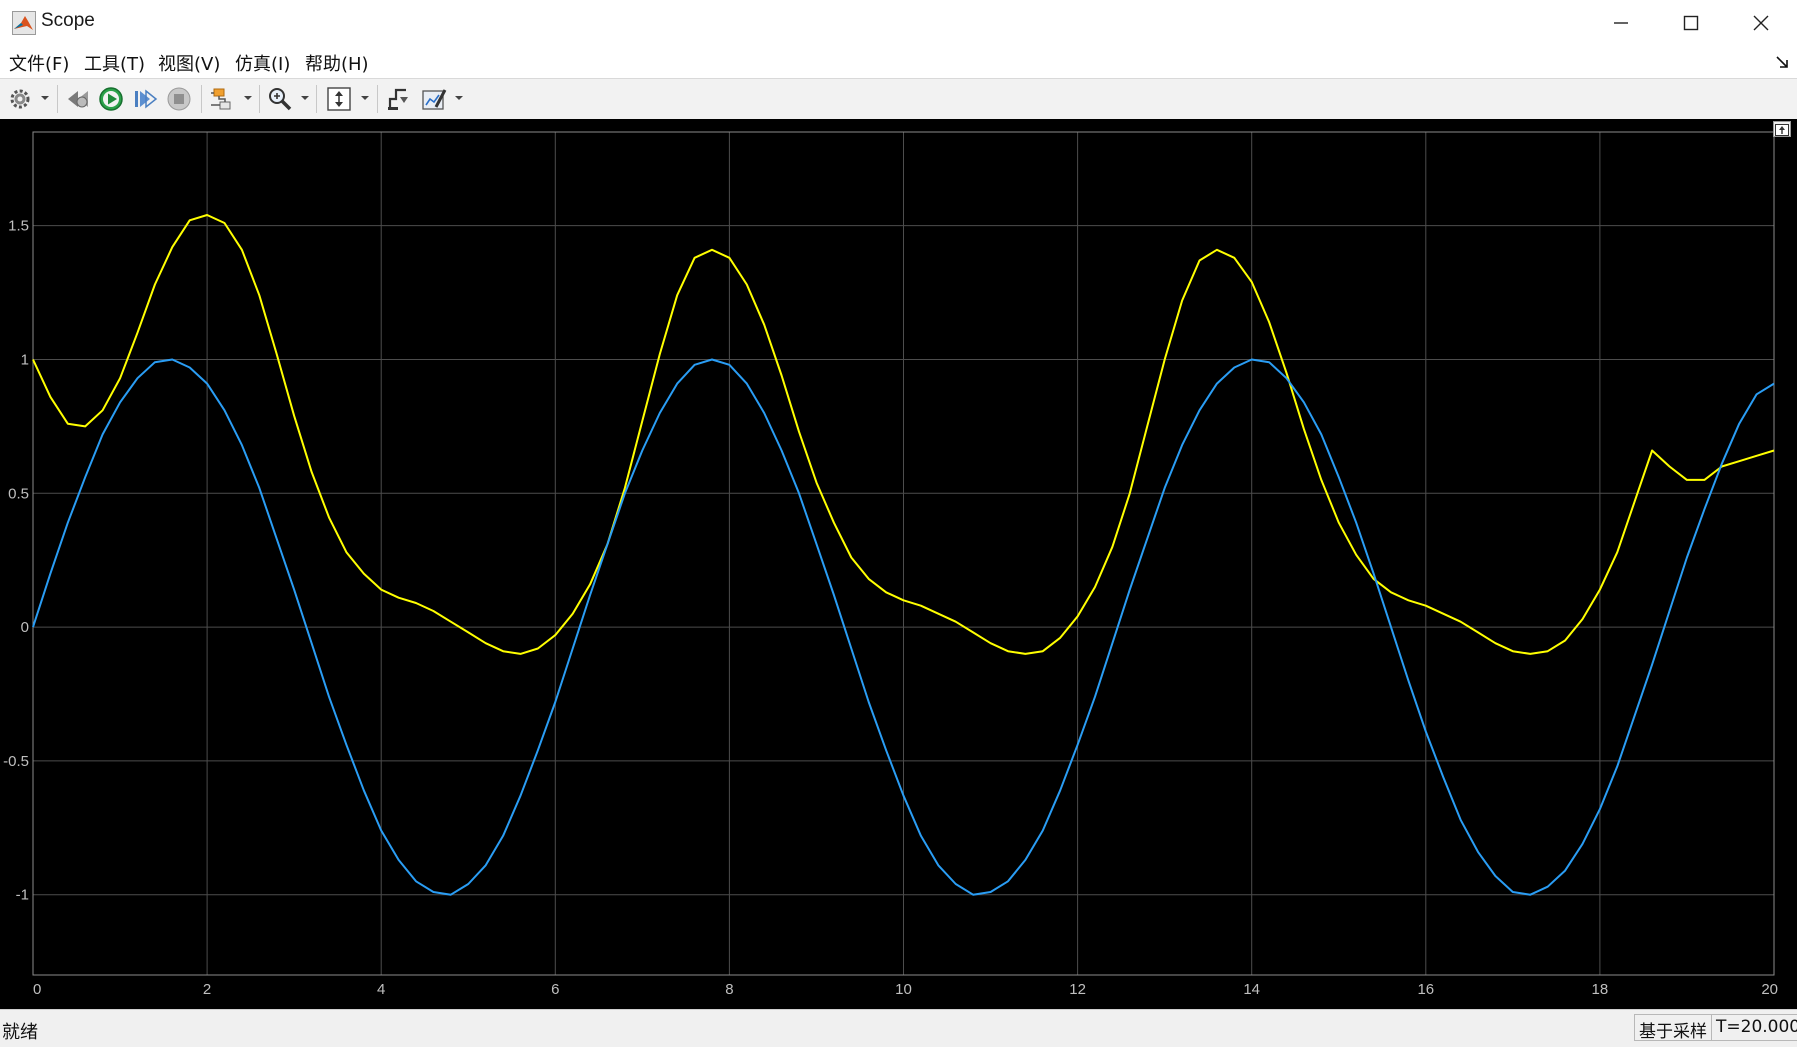  I want to click on zoom-icon, so click(280, 99).